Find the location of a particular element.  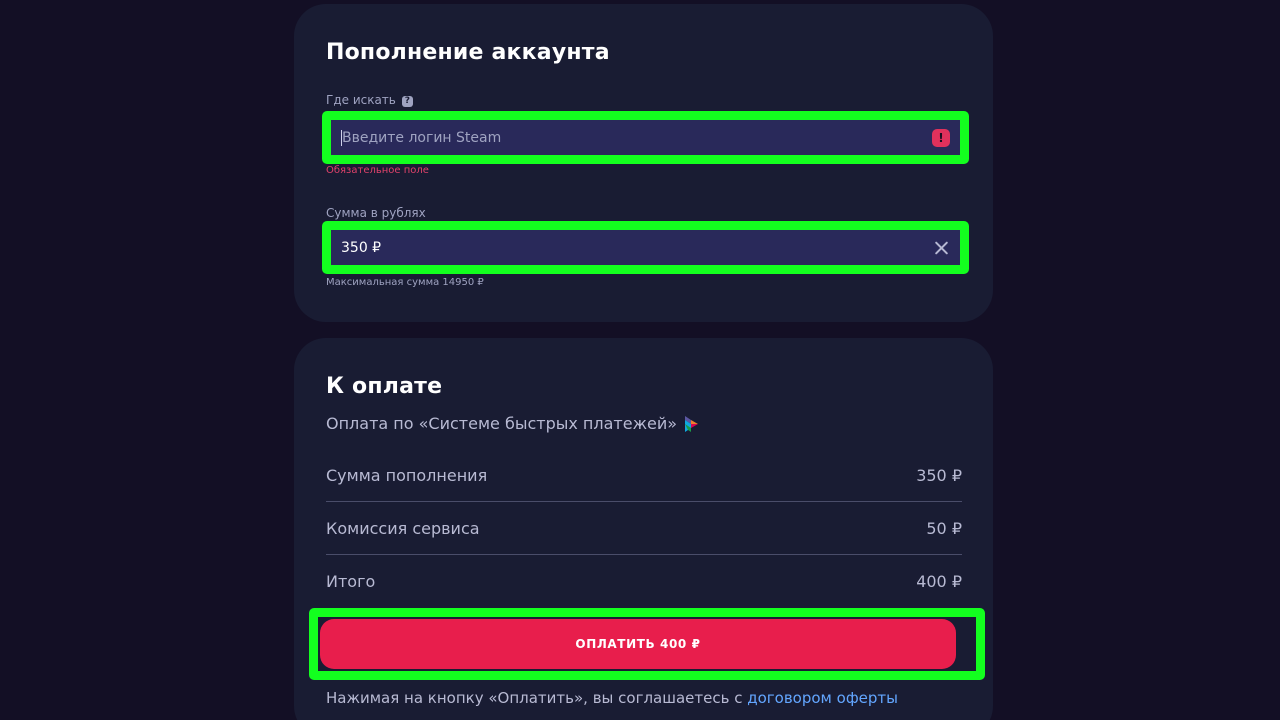

summary-row-label: Итого is located at coordinates (351, 581).